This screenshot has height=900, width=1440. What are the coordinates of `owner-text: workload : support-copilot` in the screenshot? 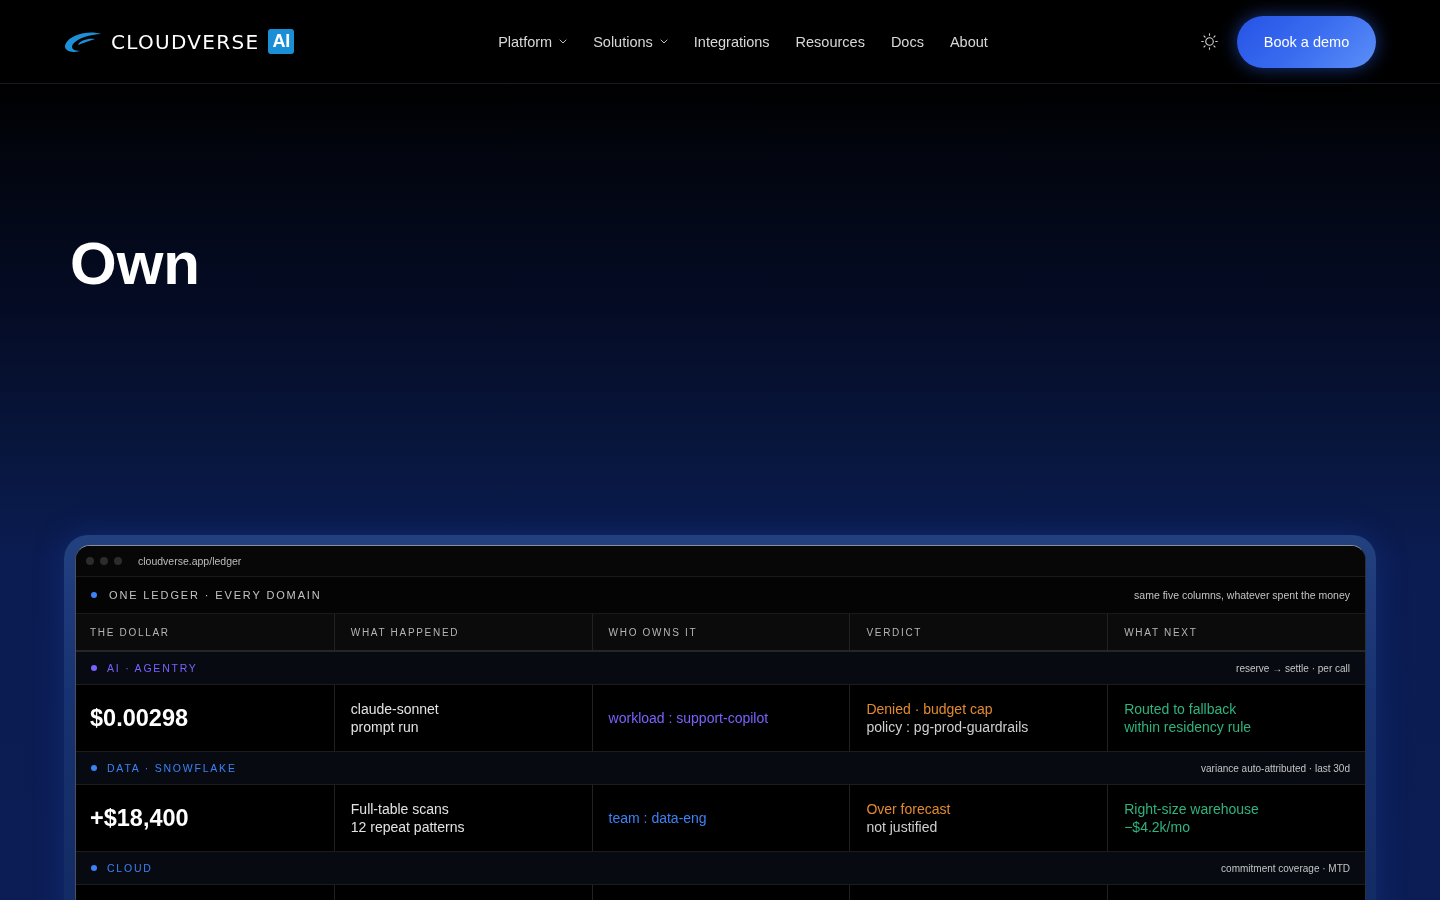 It's located at (688, 718).